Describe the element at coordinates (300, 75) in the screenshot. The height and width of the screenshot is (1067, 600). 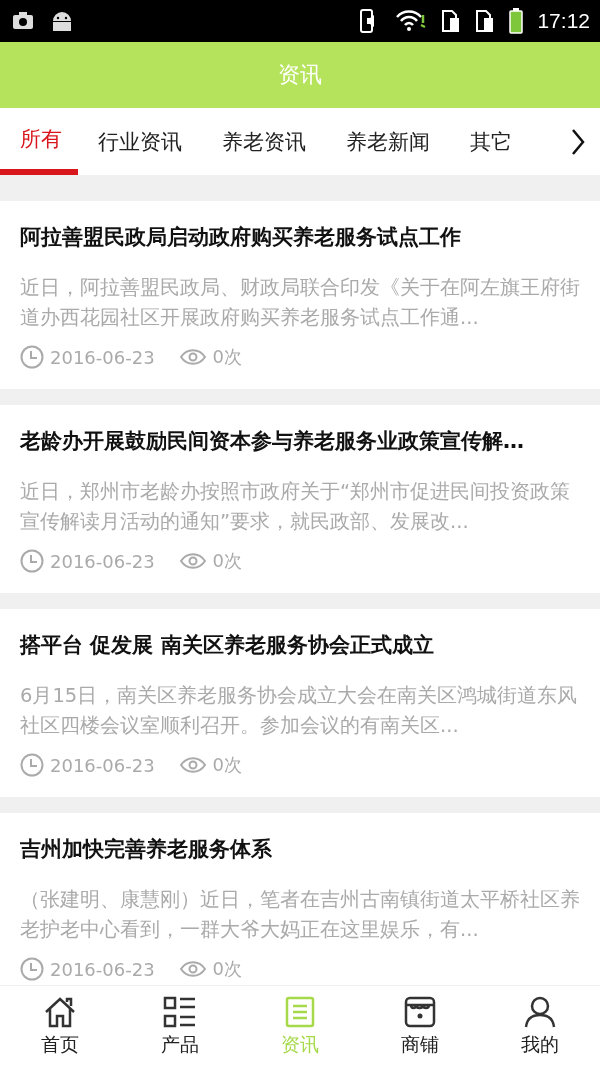
I see `page-title: 资讯` at that location.